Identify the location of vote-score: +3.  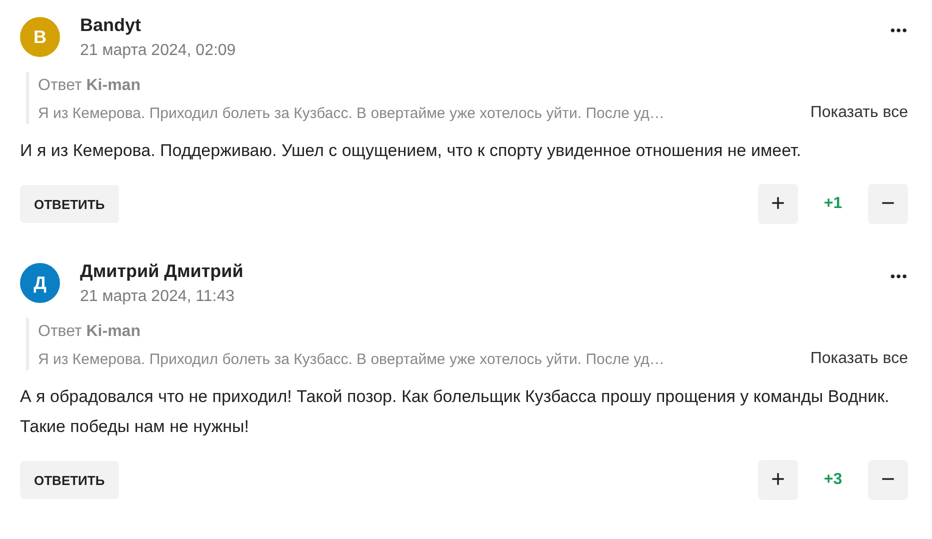
(833, 480).